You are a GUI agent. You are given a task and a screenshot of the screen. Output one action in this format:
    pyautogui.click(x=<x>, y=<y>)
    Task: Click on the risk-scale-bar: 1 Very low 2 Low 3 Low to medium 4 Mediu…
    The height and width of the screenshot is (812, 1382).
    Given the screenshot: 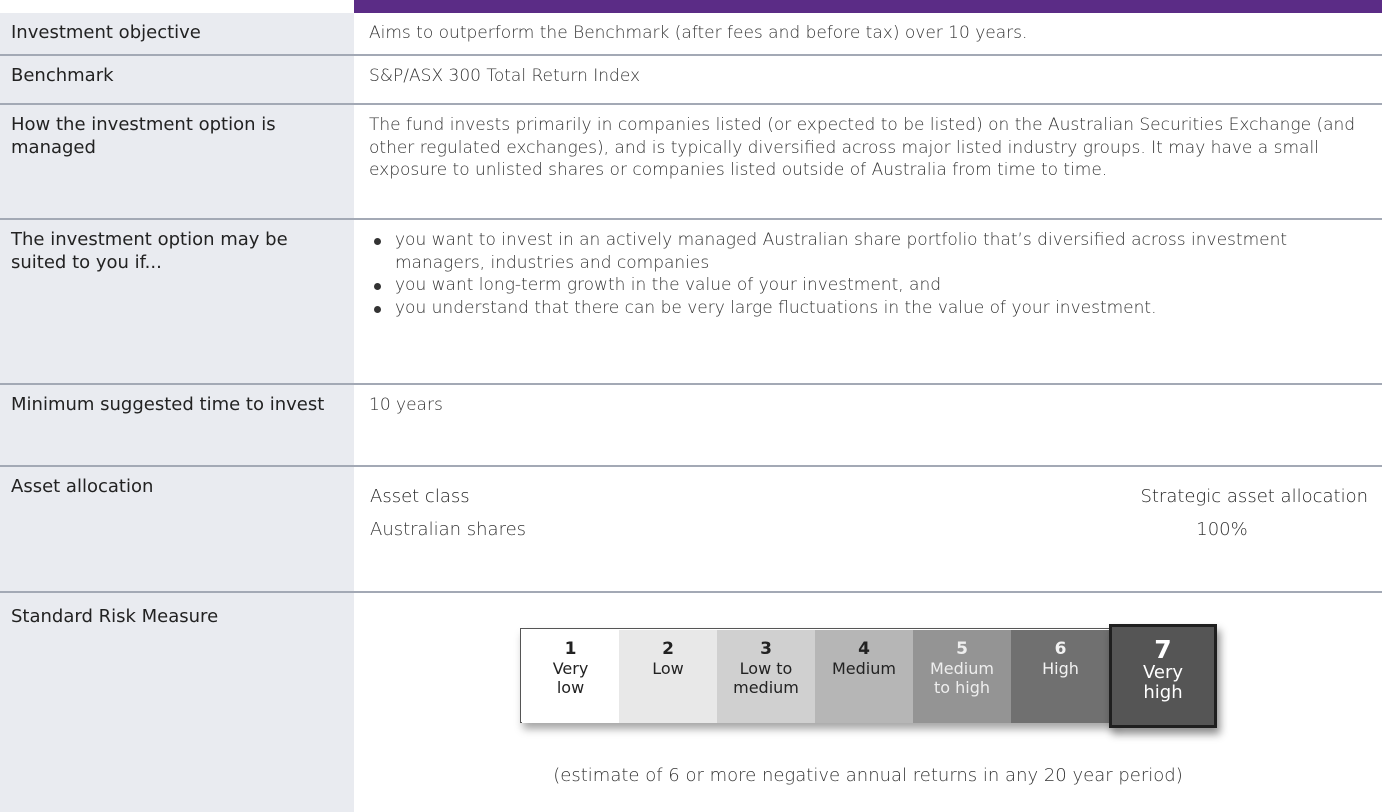 What is the action you would take?
    pyautogui.click(x=817, y=675)
    